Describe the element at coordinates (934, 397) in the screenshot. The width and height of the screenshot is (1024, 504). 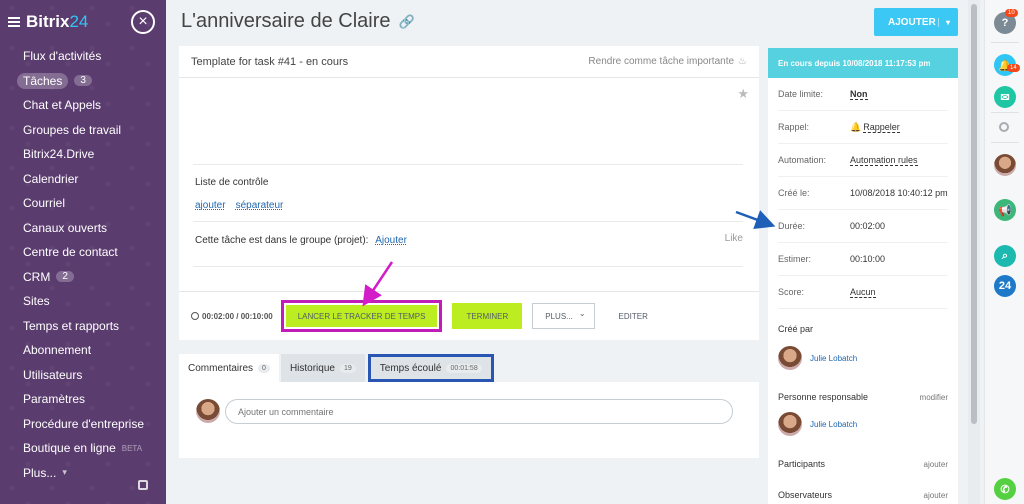
I see `responsible-modify-link: modifier` at that location.